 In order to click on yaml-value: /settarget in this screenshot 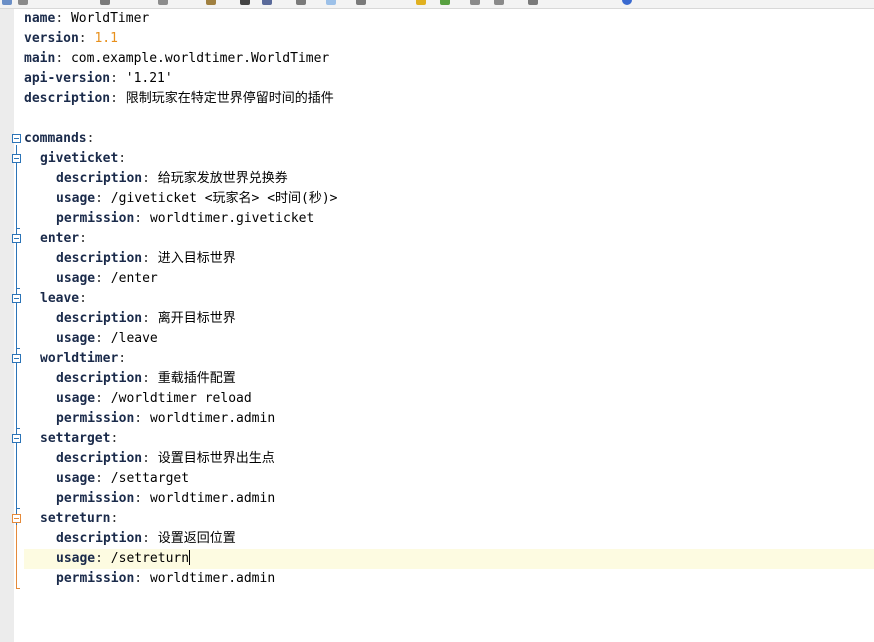, I will do `click(150, 478)`.